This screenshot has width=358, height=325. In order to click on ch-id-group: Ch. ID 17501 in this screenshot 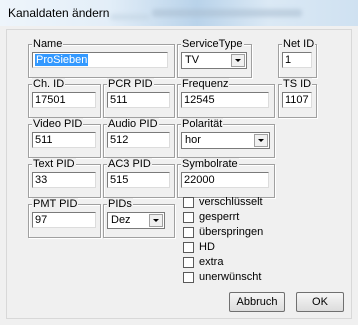, I will do `click(64, 98)`.